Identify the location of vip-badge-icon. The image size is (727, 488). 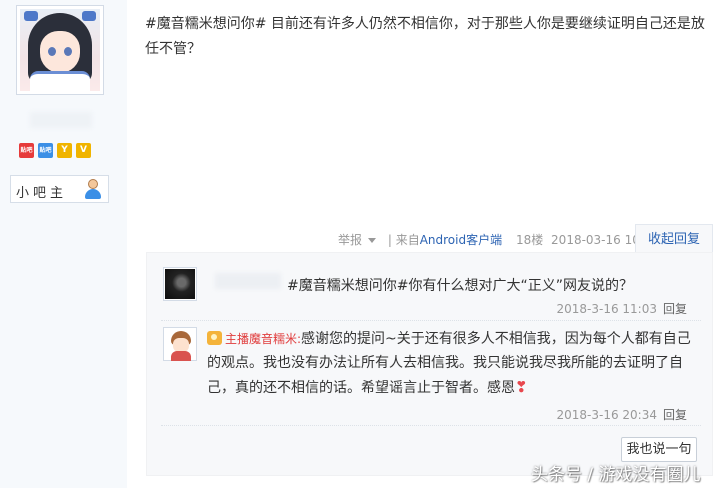
(214, 338).